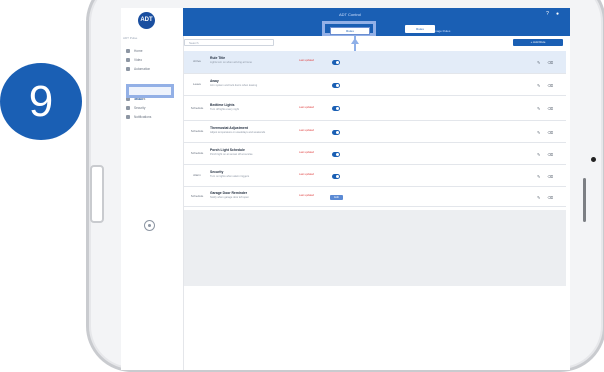 This screenshot has height=372, width=604. I want to click on adt-logo: ADT, so click(146, 20).